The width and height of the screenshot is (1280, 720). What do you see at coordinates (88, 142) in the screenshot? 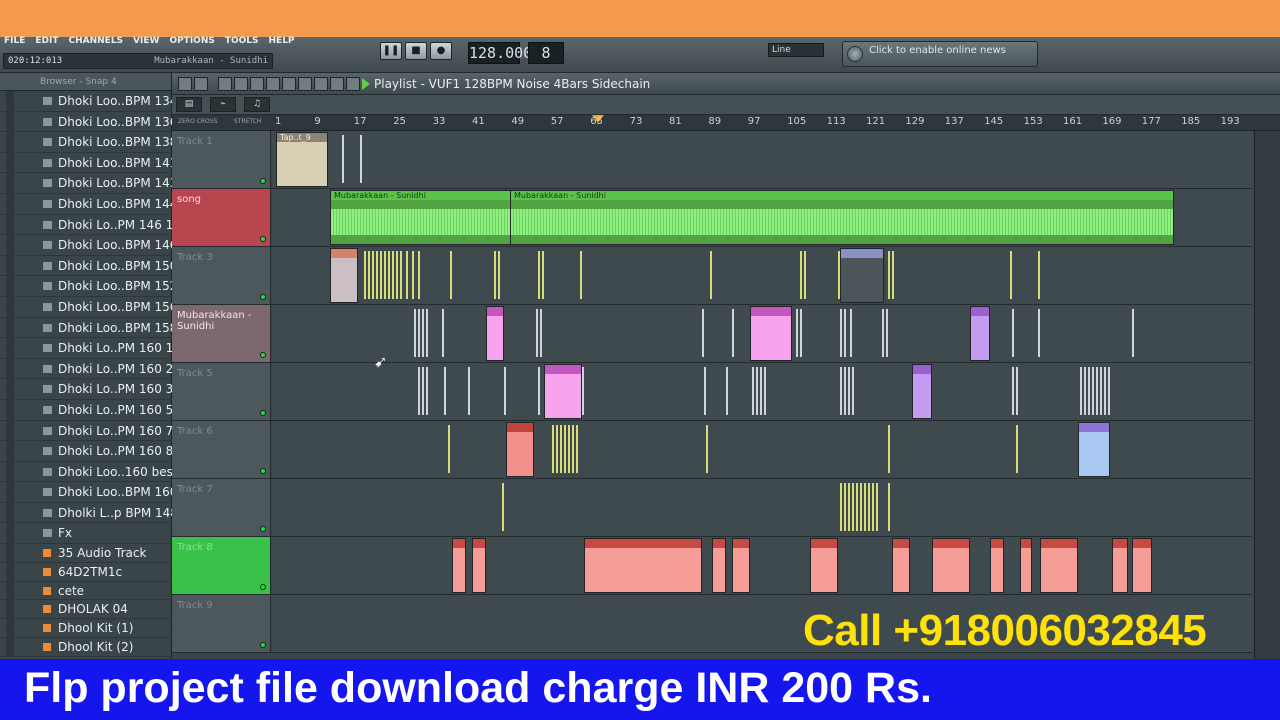
I see `browser-item: Dhoki Loo..BPM 138` at bounding box center [88, 142].